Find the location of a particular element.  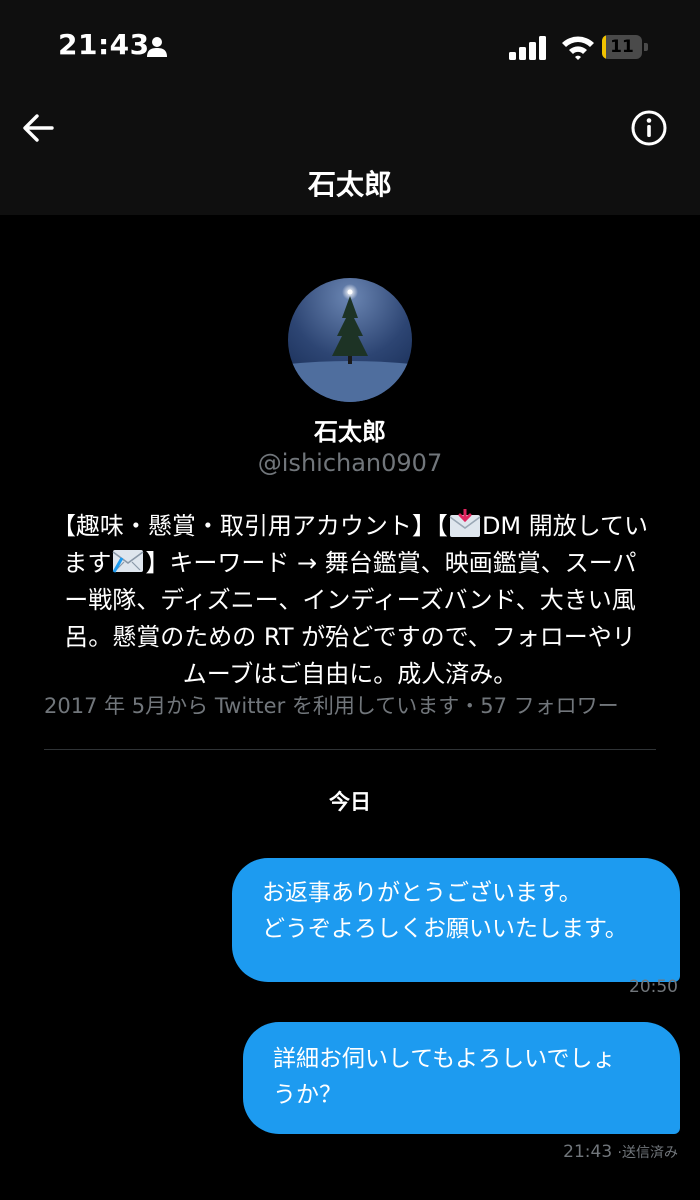

back-button is located at coordinates (39, 128).